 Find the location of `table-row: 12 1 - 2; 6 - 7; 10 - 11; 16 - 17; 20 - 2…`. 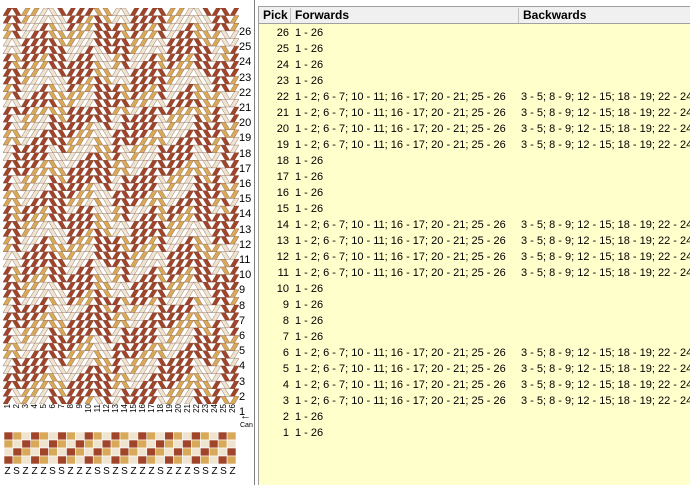

table-row: 12 1 - 2; 6 - 7; 10 - 11; 16 - 17; 20 - 2… is located at coordinates (474, 257).